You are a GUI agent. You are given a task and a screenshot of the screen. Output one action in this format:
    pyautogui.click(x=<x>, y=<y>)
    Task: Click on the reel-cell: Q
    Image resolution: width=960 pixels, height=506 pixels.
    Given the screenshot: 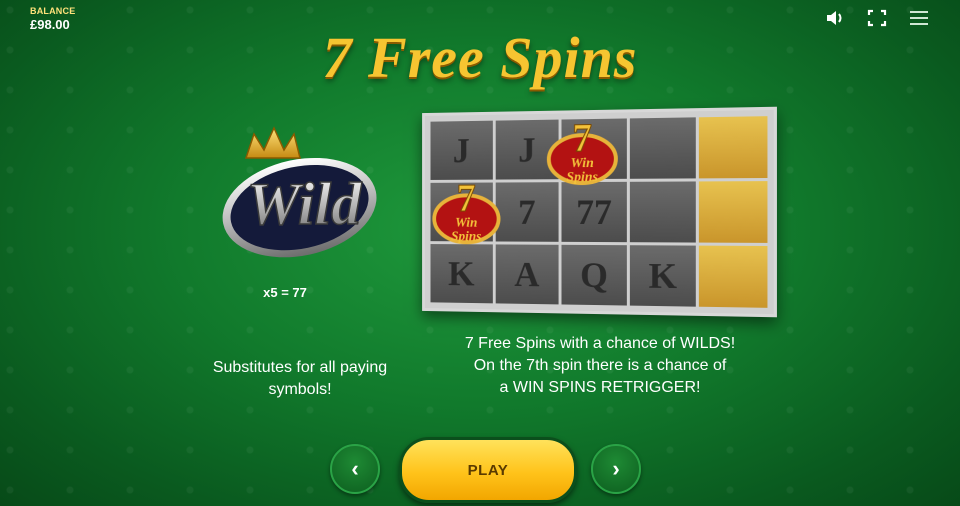 What is the action you would take?
    pyautogui.click(x=594, y=275)
    